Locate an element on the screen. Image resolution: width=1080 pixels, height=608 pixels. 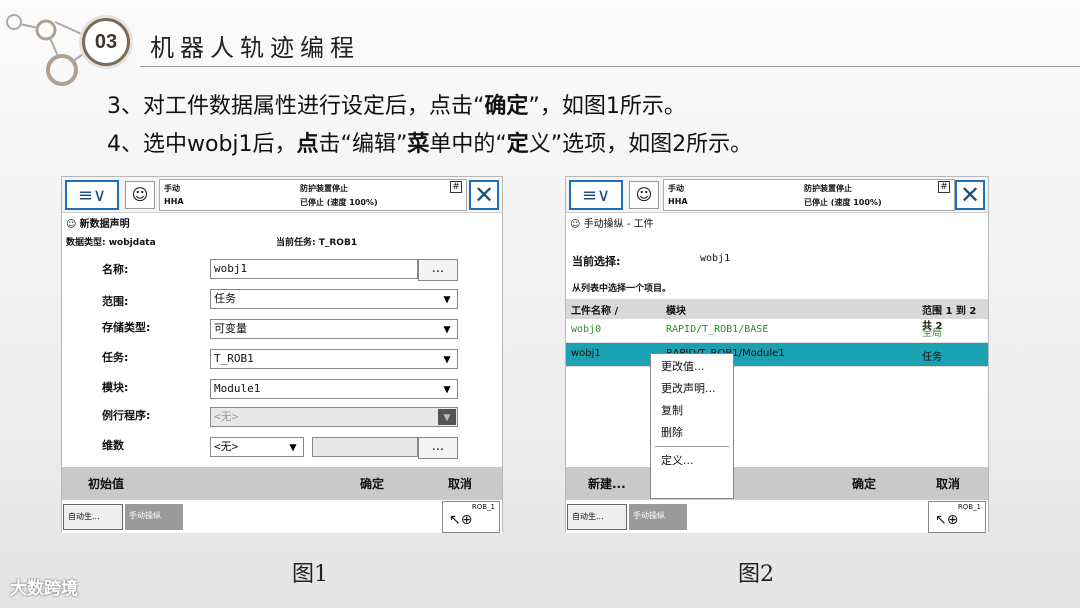
data-type-label: 数据类型: wobjdata is located at coordinates (111, 243).